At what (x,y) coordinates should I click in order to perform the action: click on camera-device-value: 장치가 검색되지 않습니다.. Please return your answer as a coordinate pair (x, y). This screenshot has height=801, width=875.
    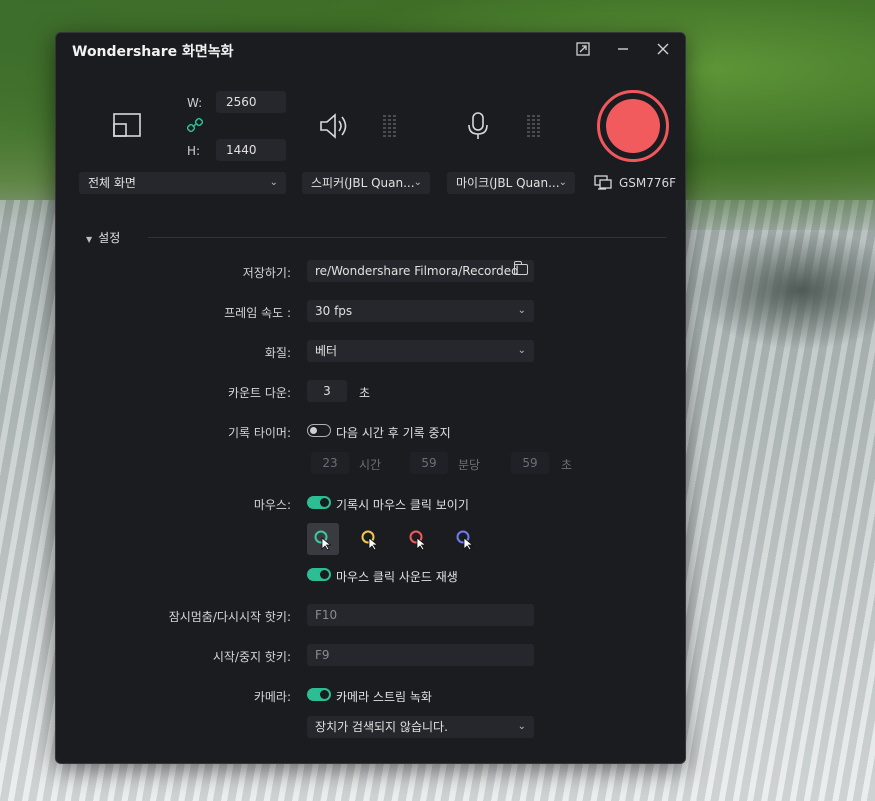
    Looking at the image, I should click on (381, 727).